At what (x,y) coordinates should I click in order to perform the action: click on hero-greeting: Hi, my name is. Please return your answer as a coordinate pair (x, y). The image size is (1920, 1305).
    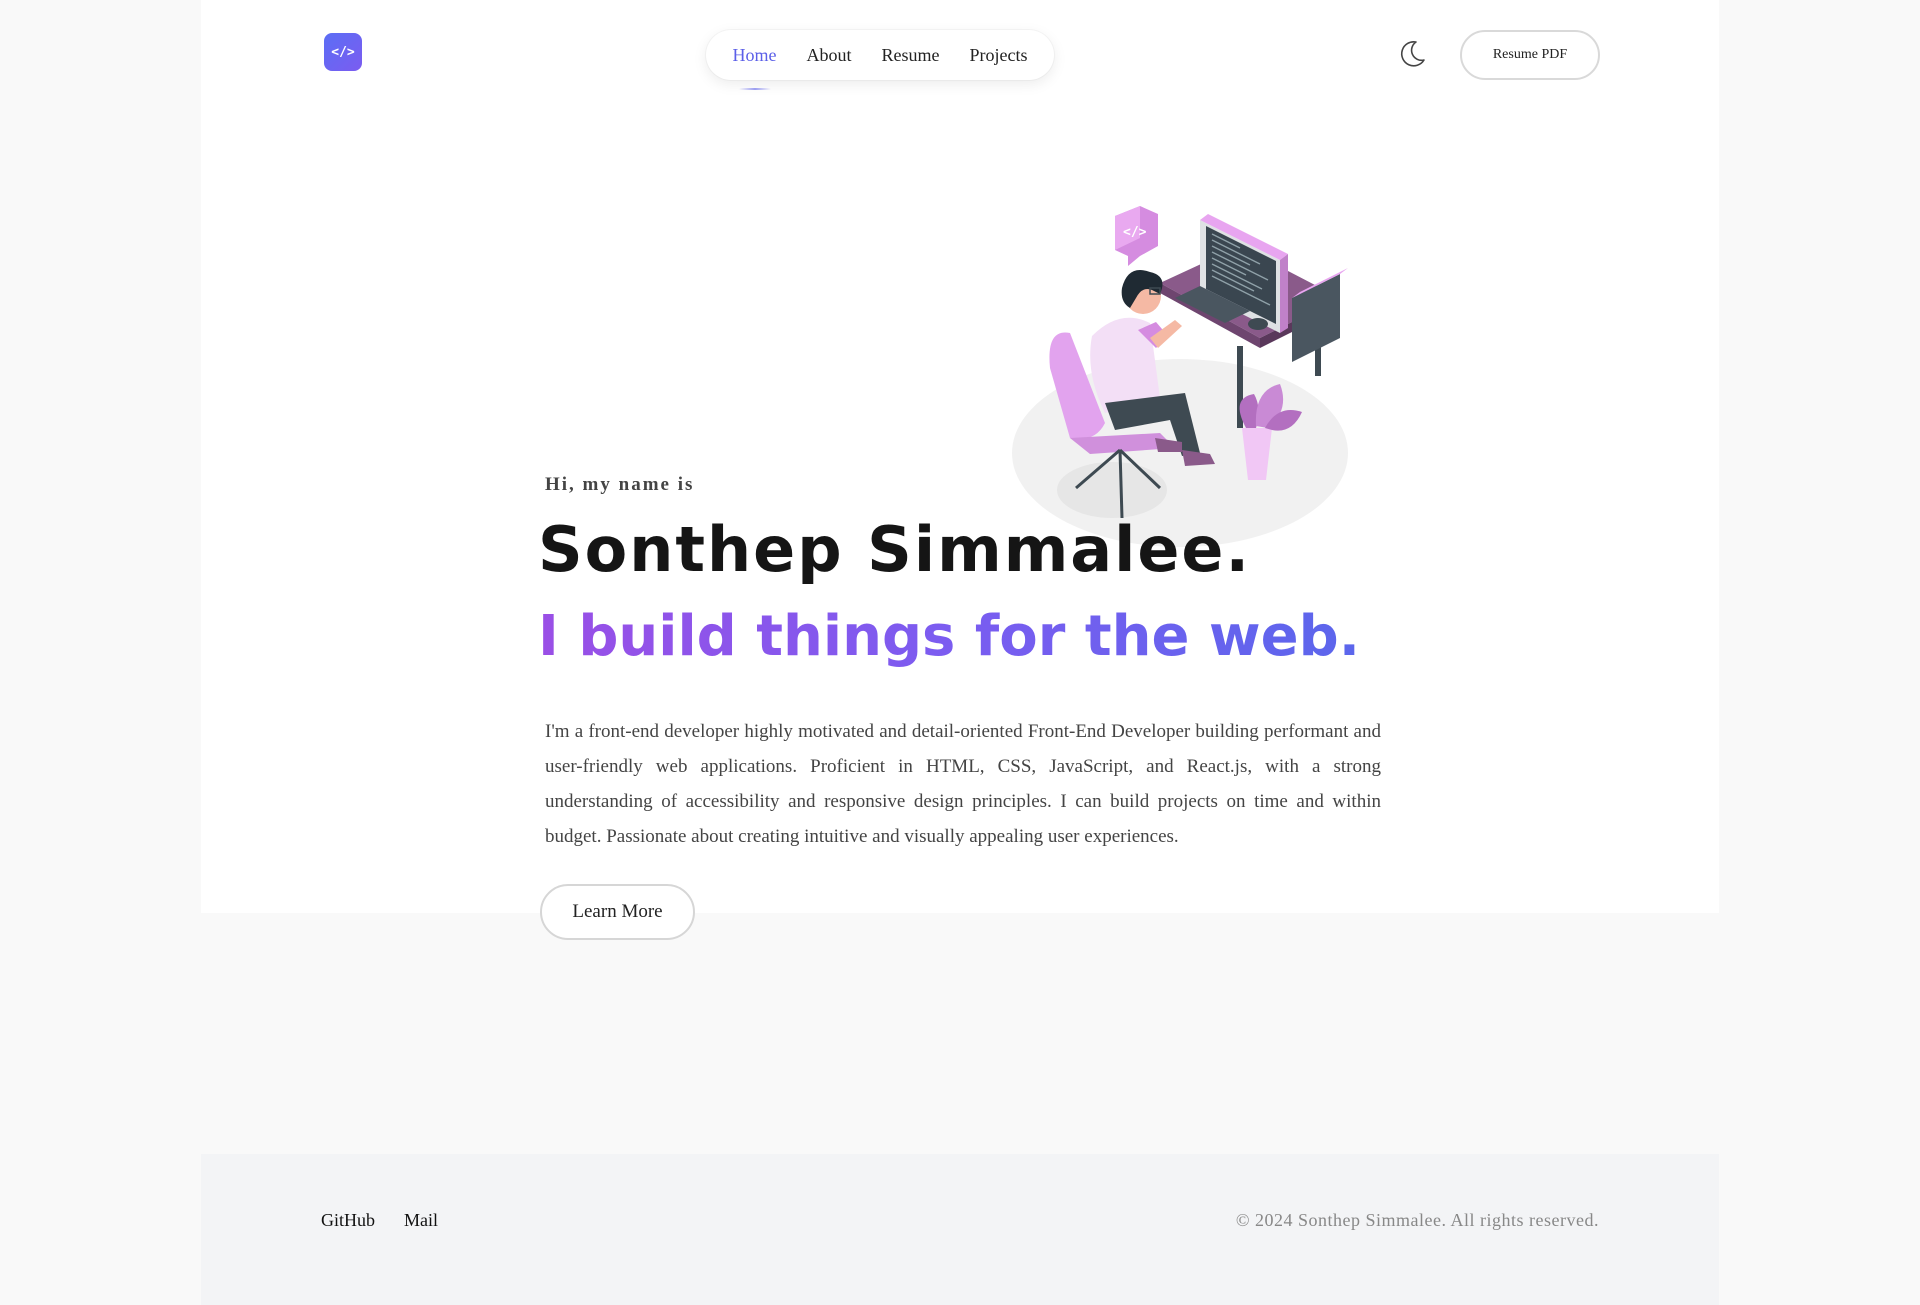
    Looking at the image, I should click on (620, 484).